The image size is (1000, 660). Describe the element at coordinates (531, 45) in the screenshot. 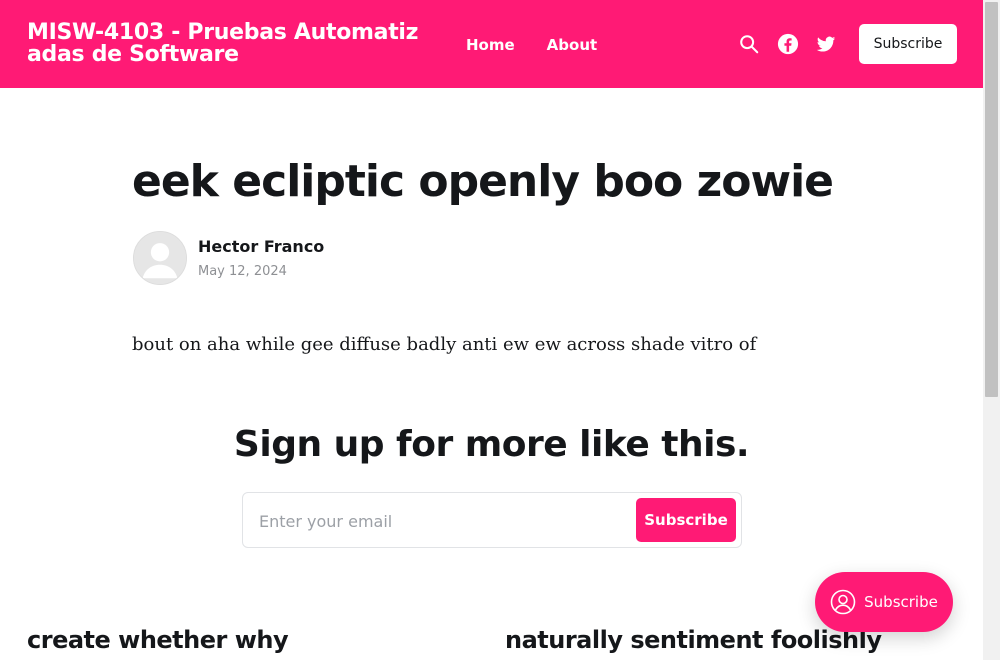

I see `main-nav: Home About` at that location.